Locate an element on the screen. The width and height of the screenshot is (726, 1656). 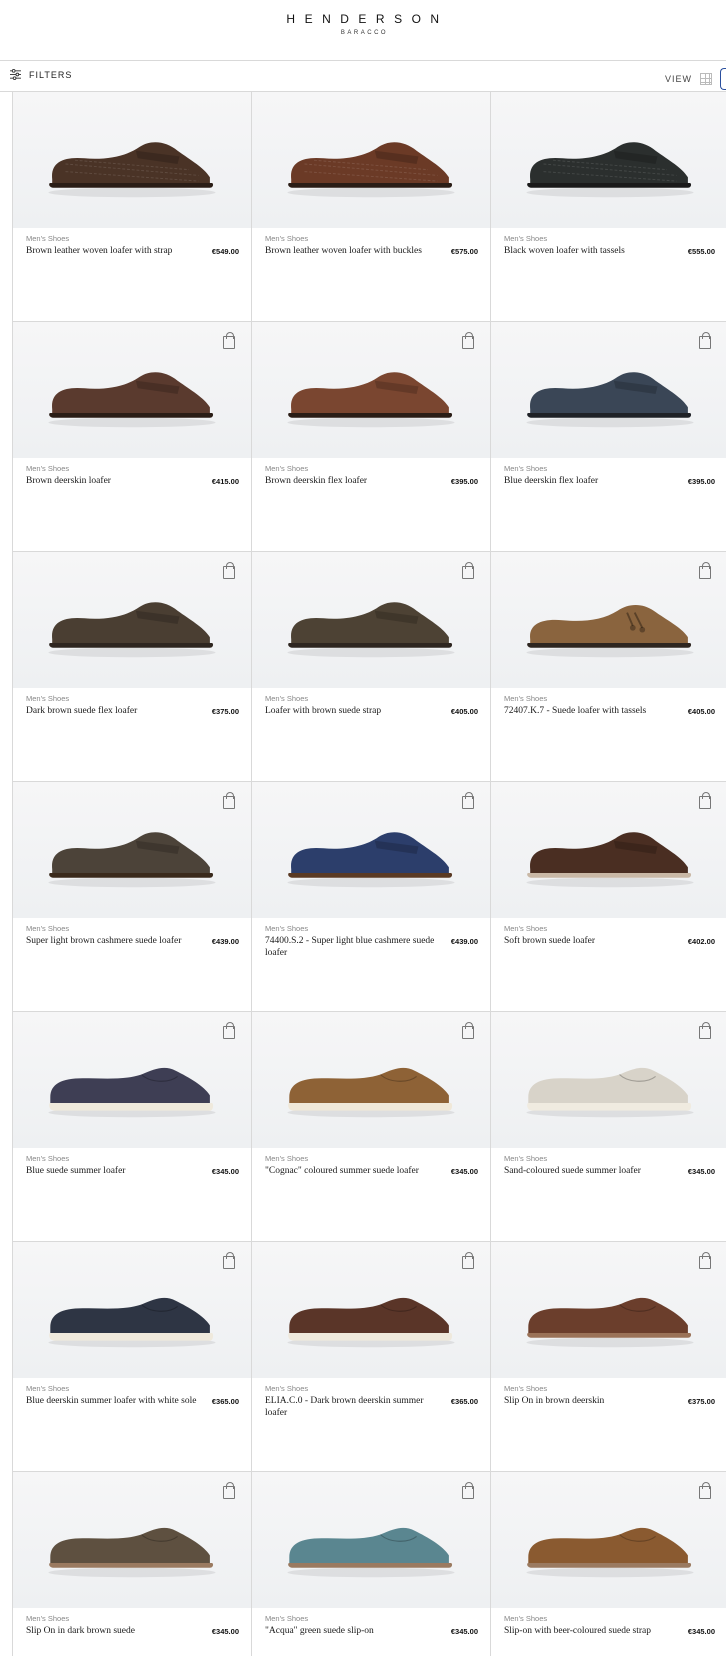
product-name: Black woven loafer with tassels is located at coordinates (567, 251).